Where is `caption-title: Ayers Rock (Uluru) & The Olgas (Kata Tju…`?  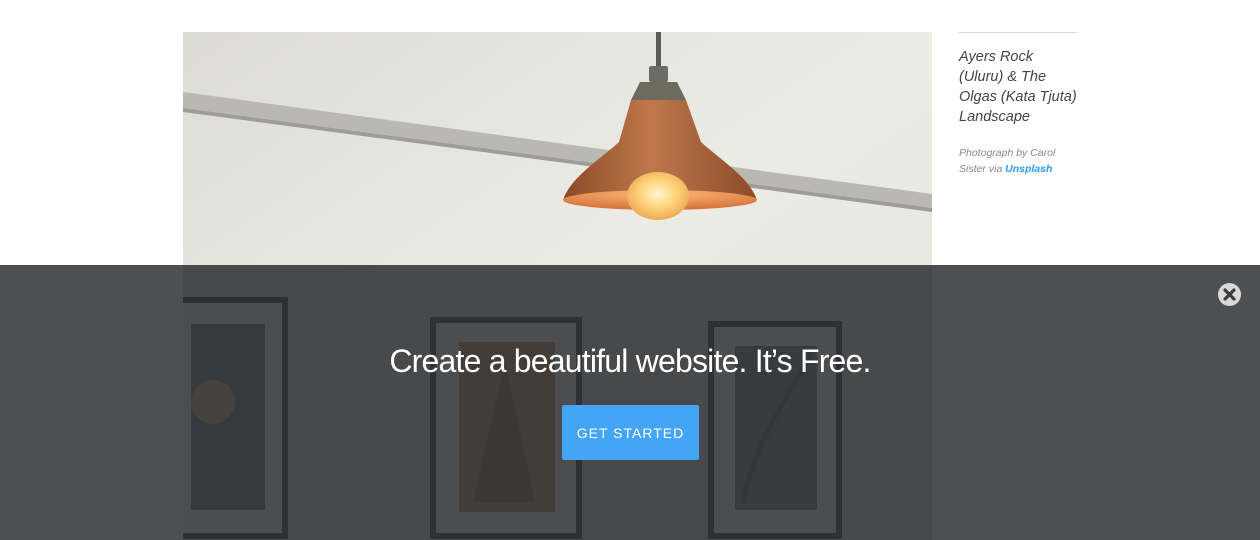 caption-title: Ayers Rock (Uluru) & The Olgas (Kata Tju… is located at coordinates (1018, 87).